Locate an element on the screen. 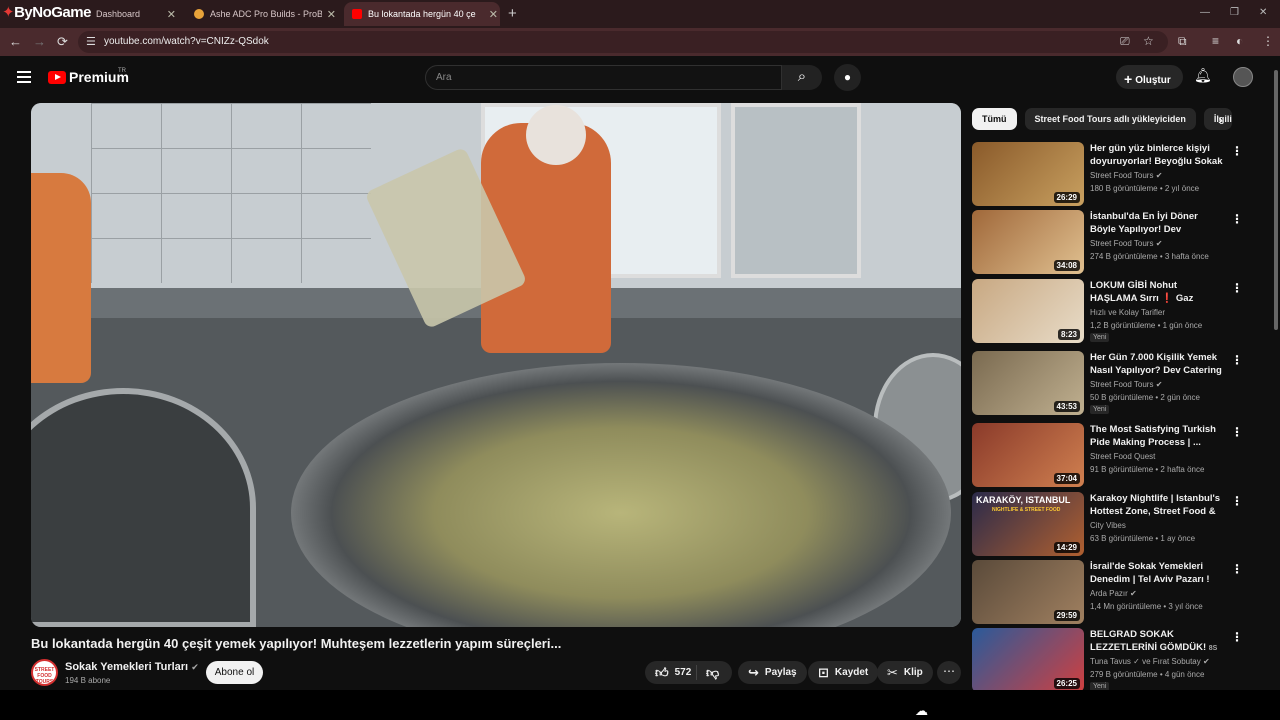 The image size is (1280, 720). back-icon: ← is located at coordinates (15, 41).